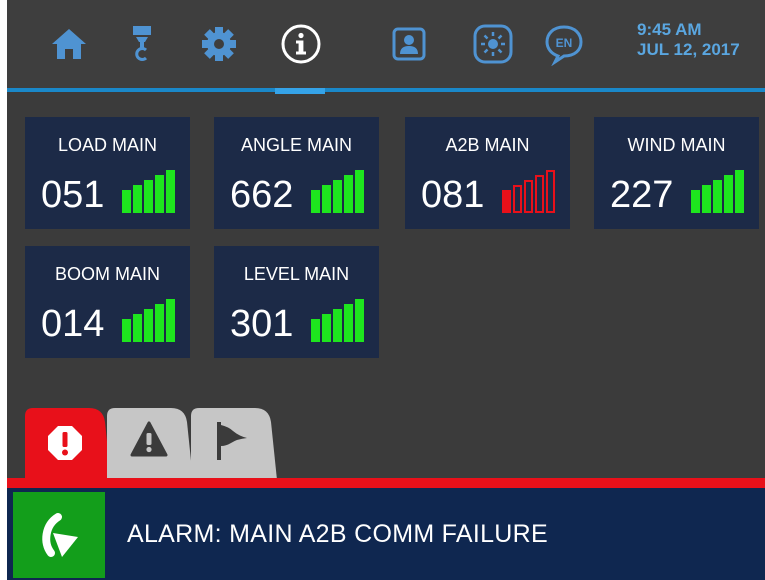 The image size is (765, 580). I want to click on clock-display: 9:45 AM JUL 12, 2017, so click(688, 40).